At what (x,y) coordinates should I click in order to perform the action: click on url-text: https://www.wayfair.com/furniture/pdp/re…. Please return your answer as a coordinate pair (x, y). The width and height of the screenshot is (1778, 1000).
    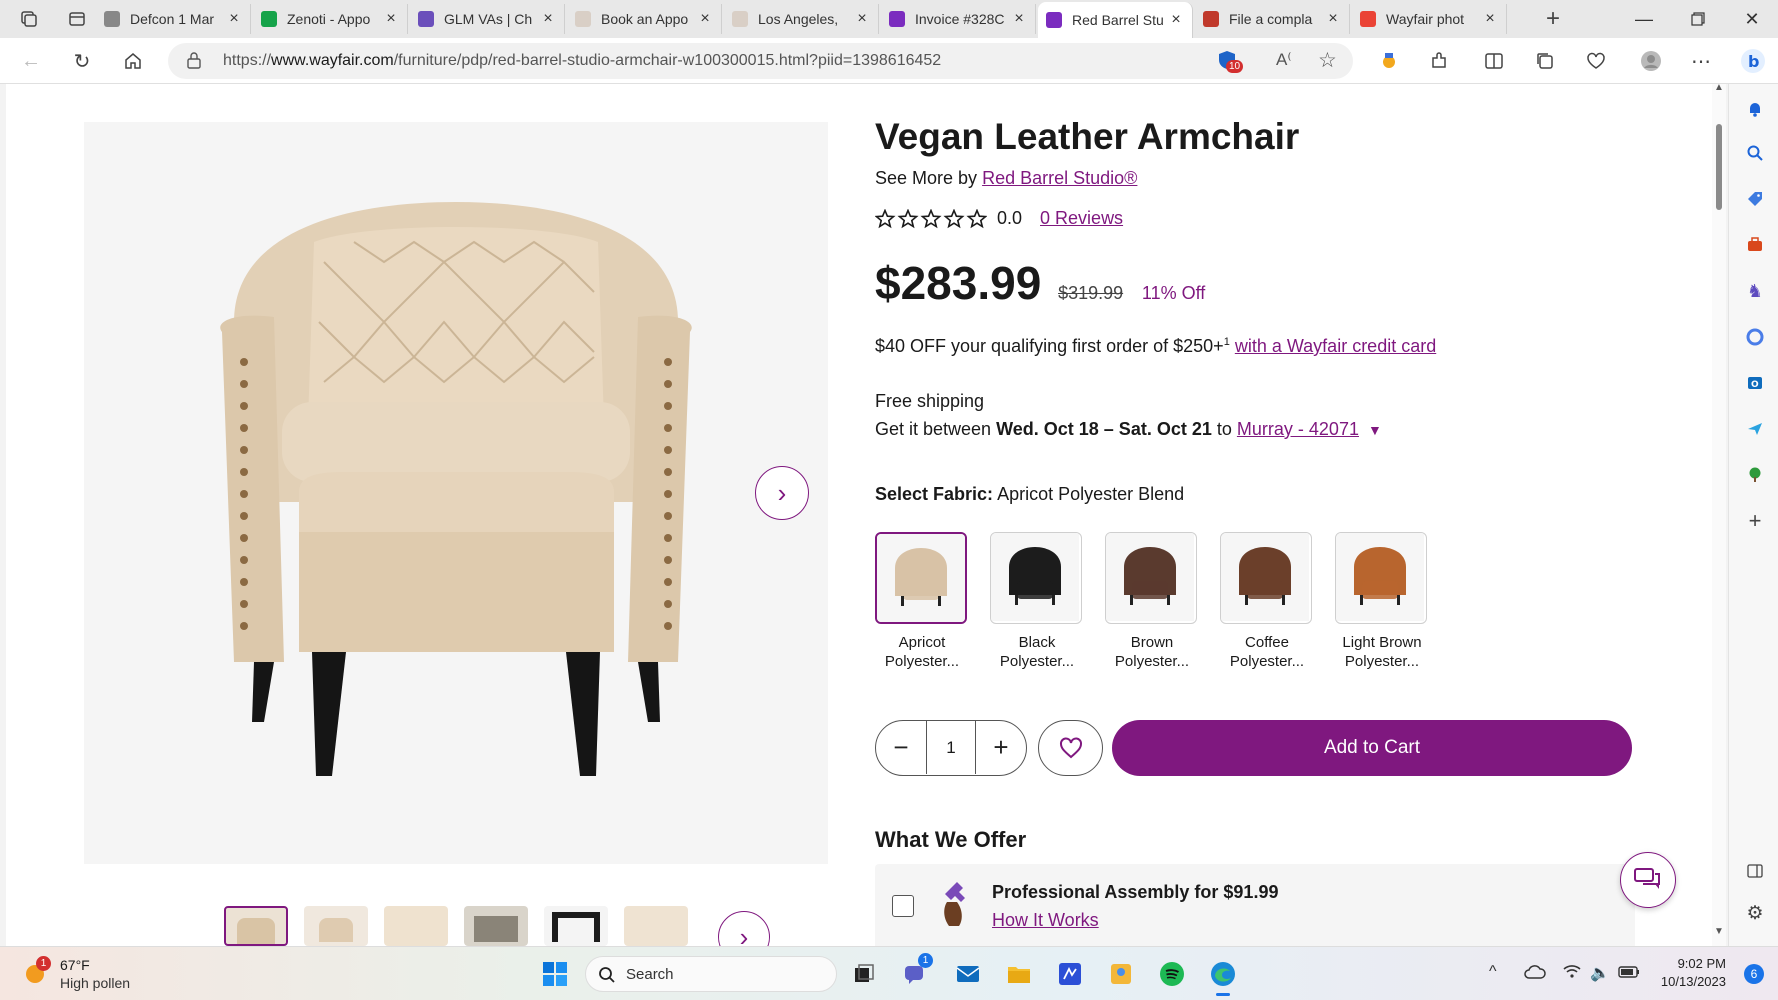
    Looking at the image, I should click on (582, 61).